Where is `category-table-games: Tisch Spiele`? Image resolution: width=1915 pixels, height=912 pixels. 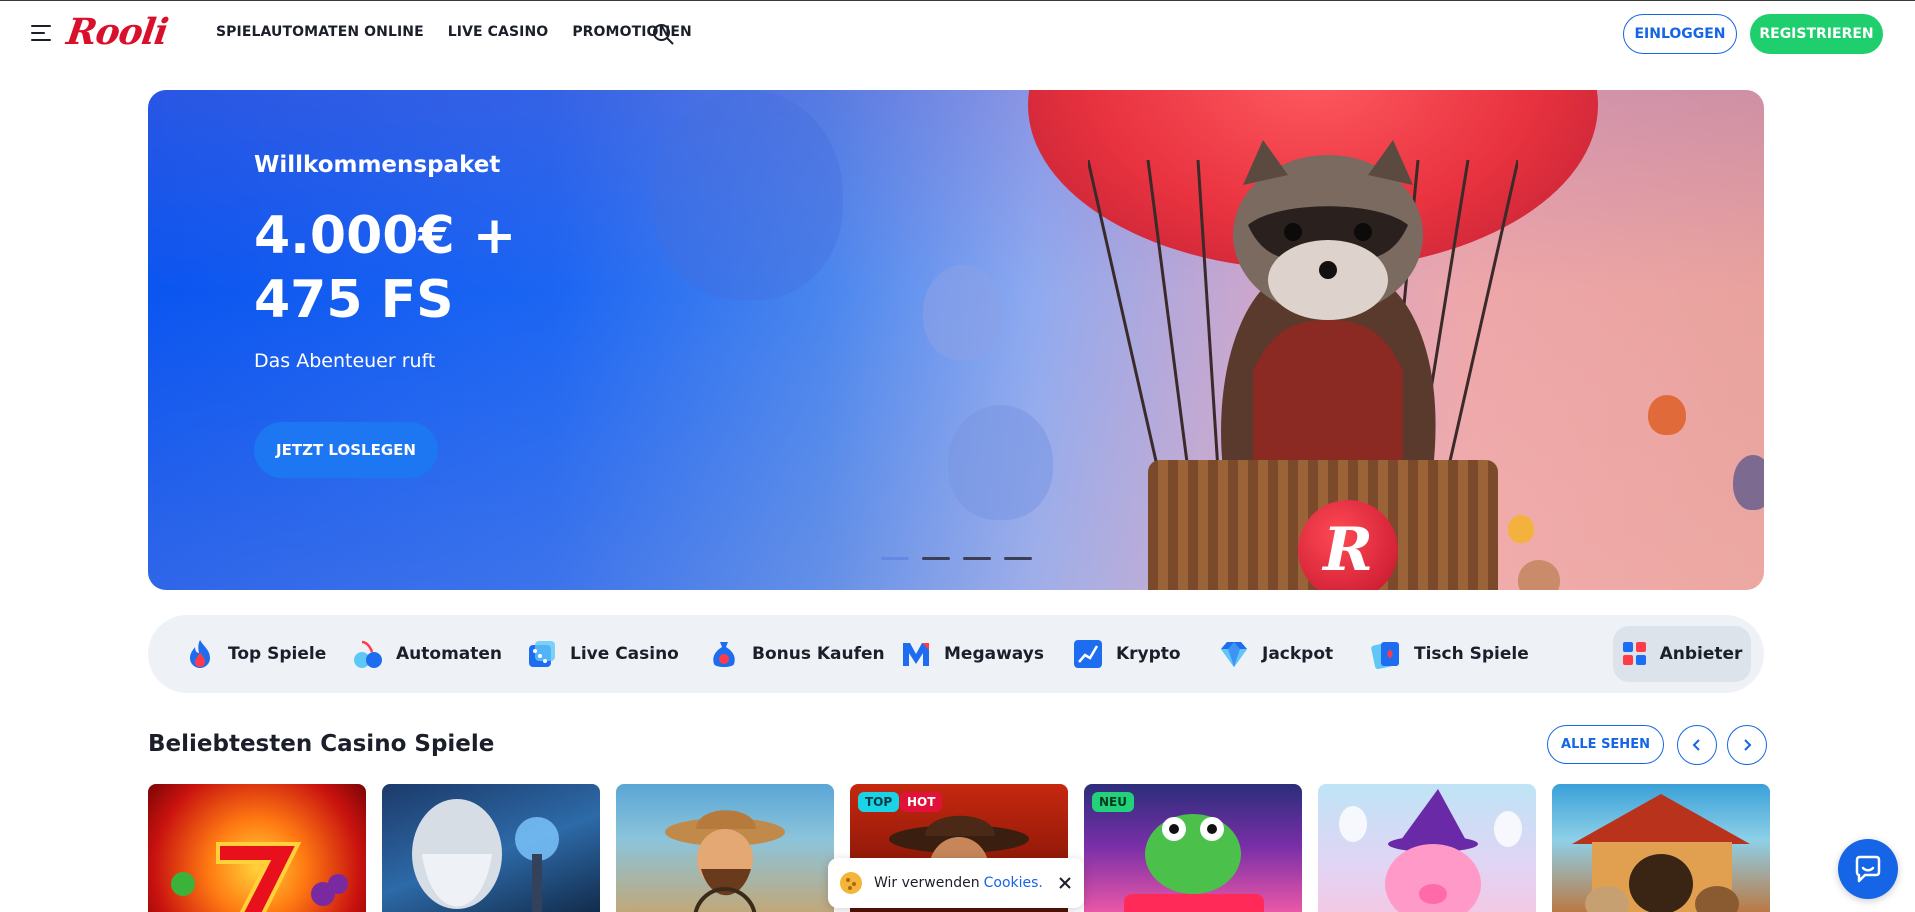 category-table-games: Tisch Spiele is located at coordinates (1449, 654).